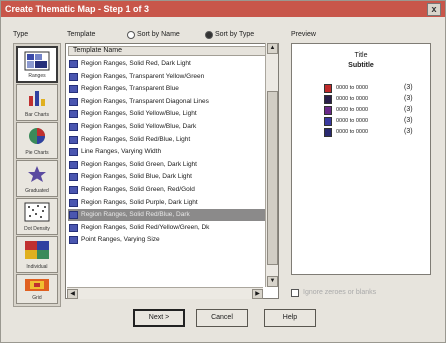 The image size is (446, 343). What do you see at coordinates (257, 294) in the screenshot?
I see `scroll-right-icon: ▶` at bounding box center [257, 294].